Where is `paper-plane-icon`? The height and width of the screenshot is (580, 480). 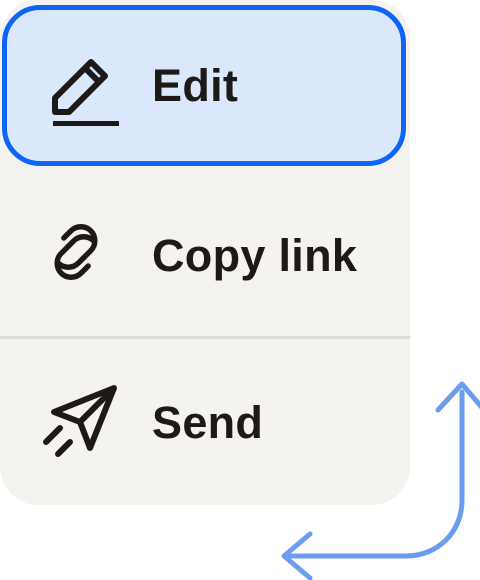 paper-plane-icon is located at coordinates (80, 422).